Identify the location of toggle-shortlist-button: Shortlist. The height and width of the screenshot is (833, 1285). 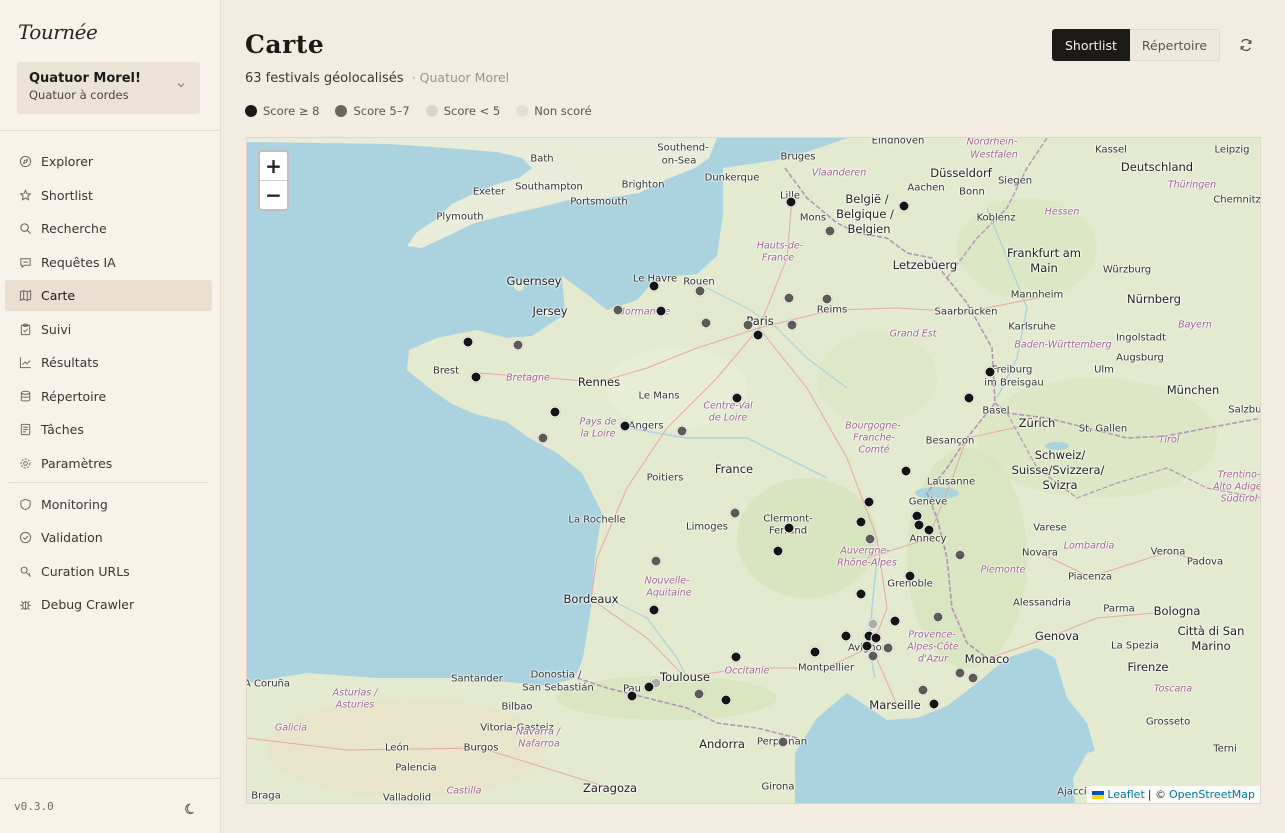
(1091, 45).